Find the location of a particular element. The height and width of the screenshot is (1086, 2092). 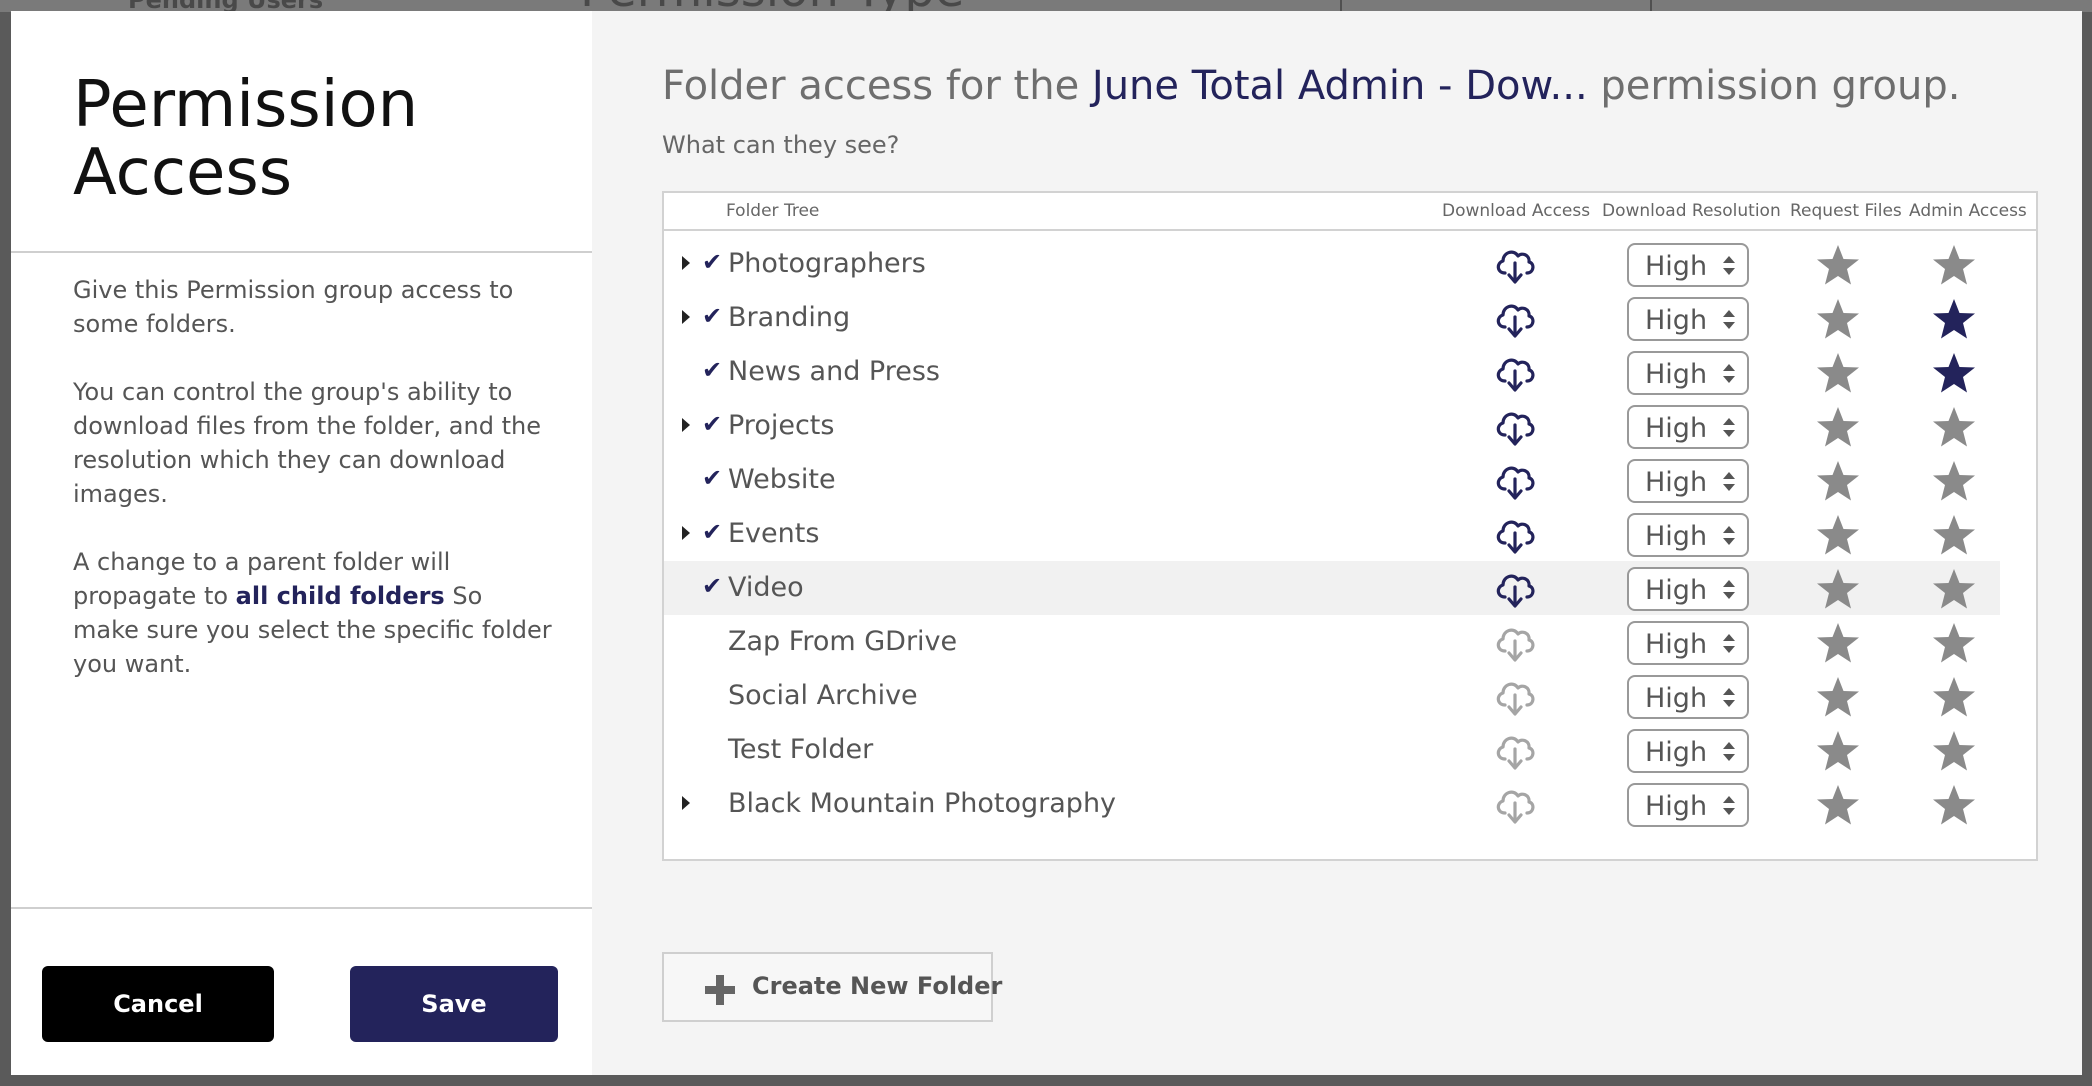

folder-name: Test Folder is located at coordinates (800, 749).